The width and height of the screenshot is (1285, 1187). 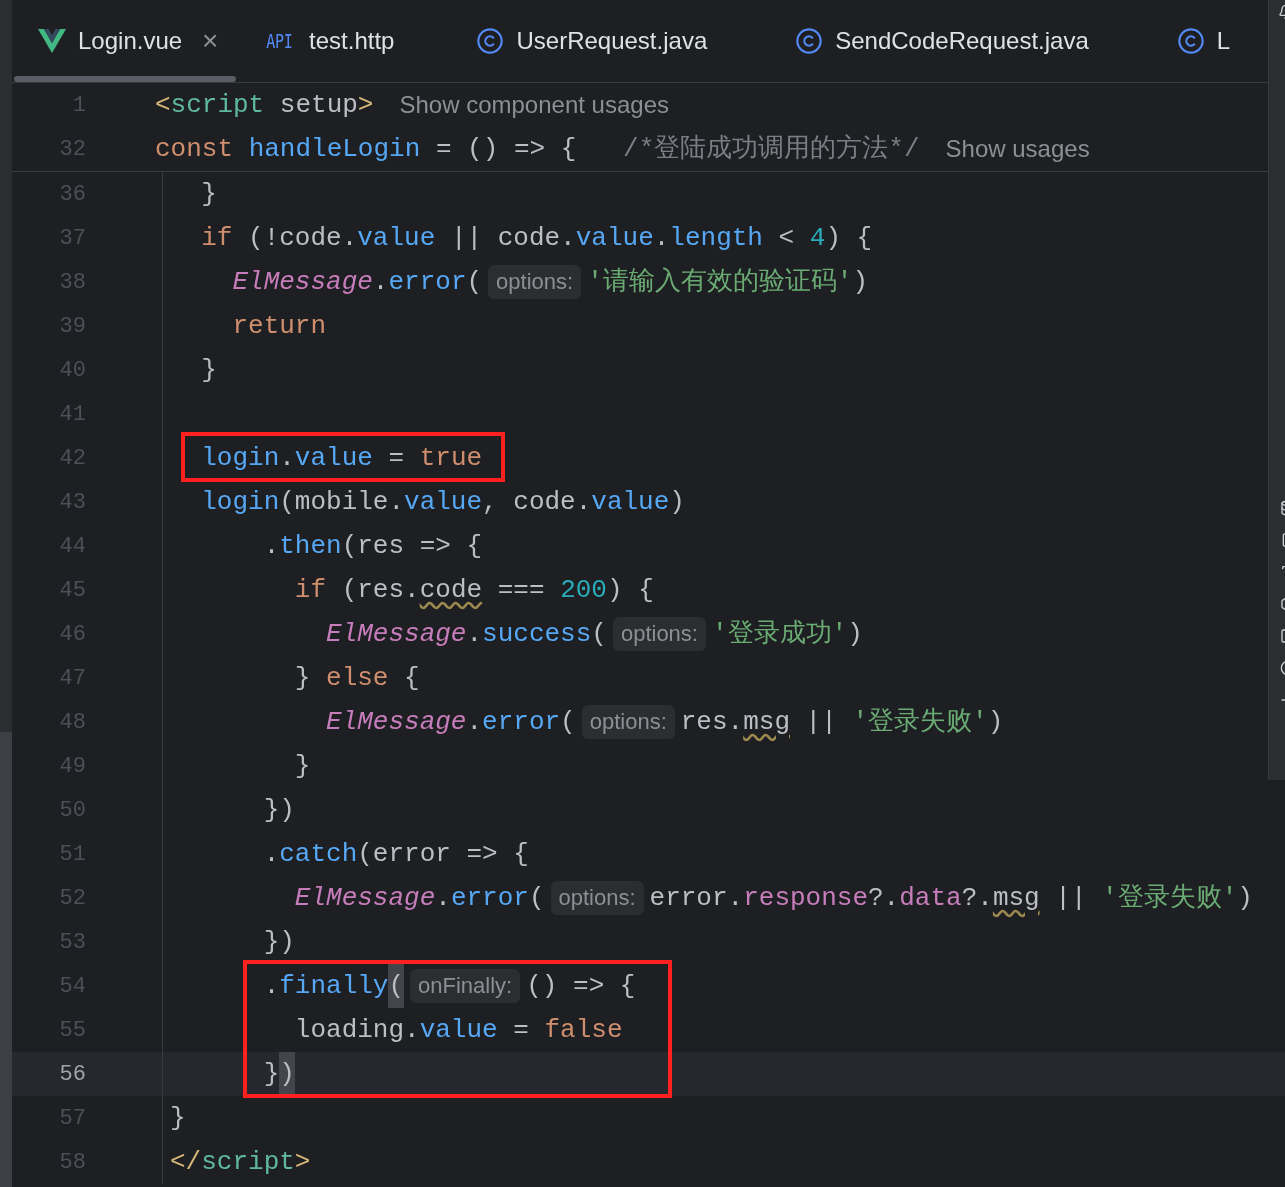 What do you see at coordinates (279, 41) in the screenshot?
I see `api-icon: API` at bounding box center [279, 41].